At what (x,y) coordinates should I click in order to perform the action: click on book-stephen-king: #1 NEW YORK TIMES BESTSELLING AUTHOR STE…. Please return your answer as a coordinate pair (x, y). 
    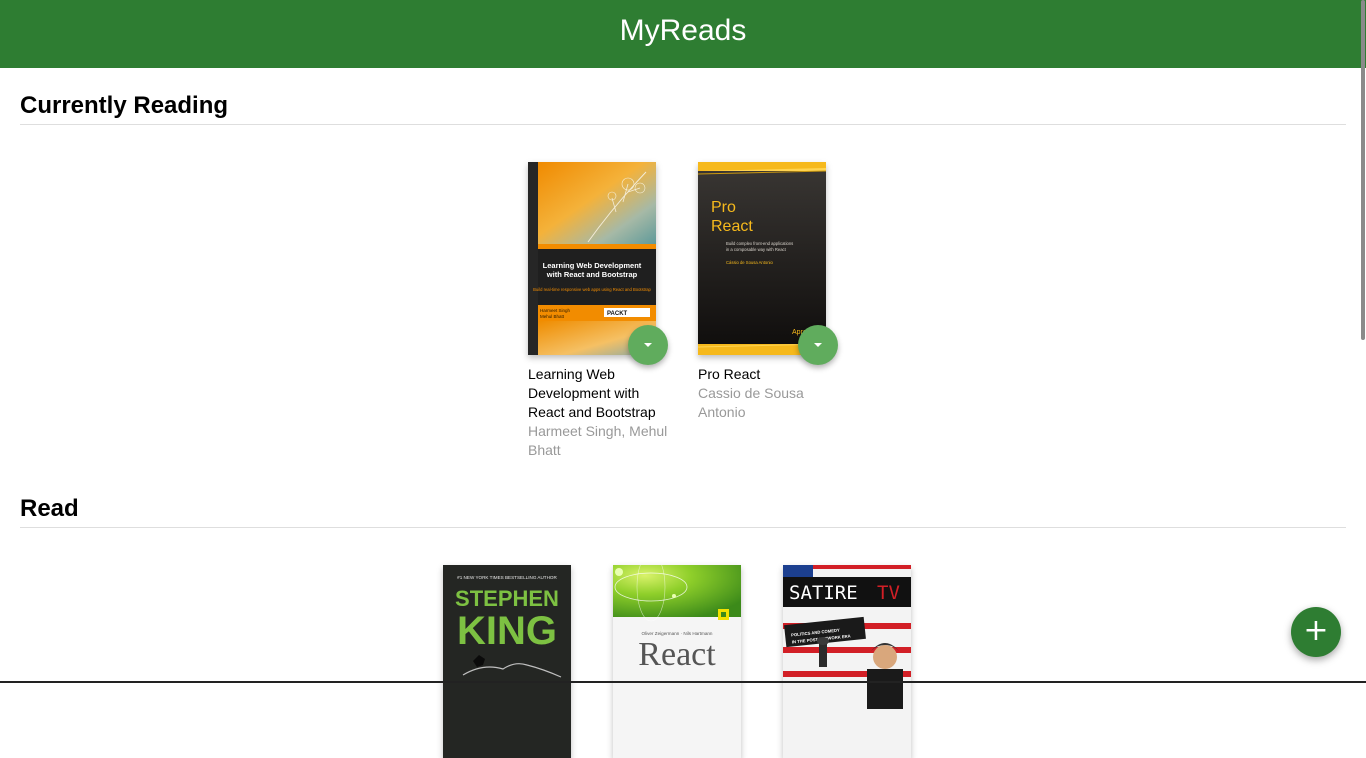
    Looking at the image, I should click on (513, 661).